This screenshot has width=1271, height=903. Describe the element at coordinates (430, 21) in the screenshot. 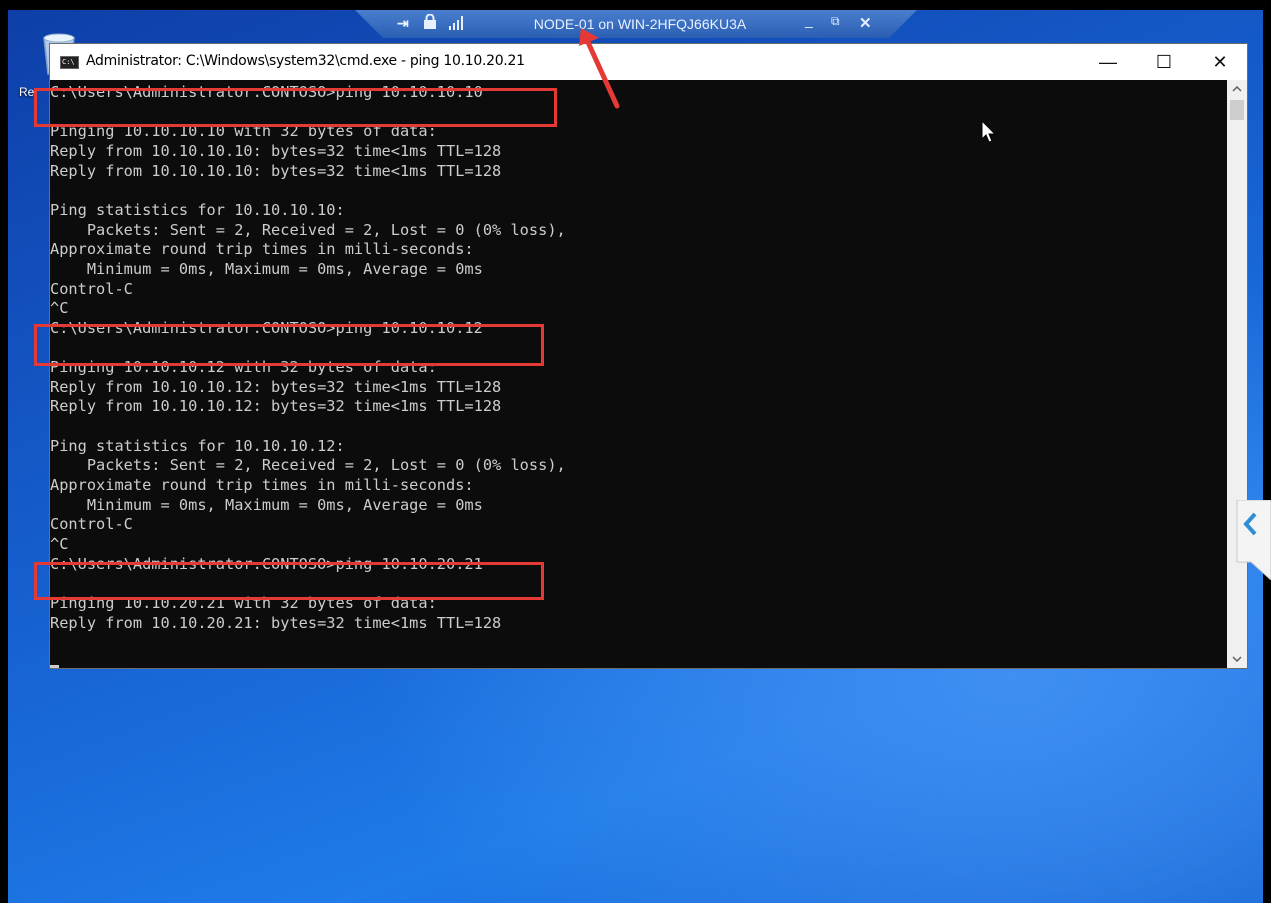

I see `lock-icon` at that location.